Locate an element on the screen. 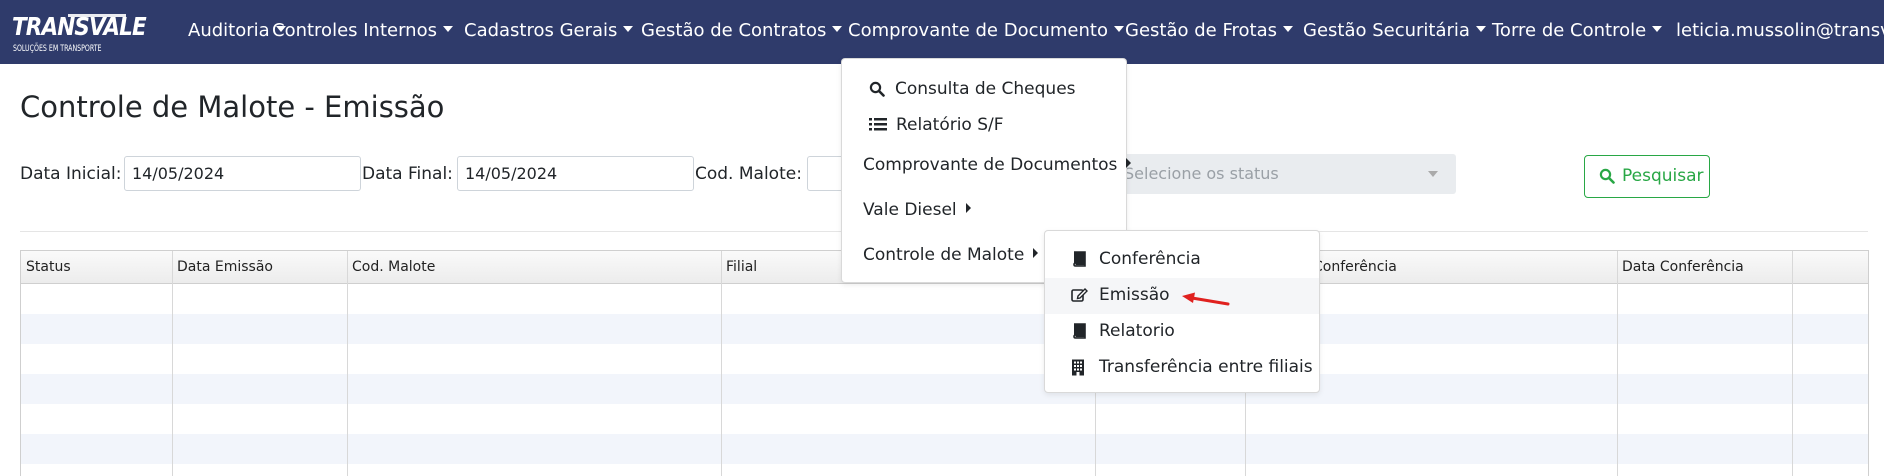 Image resolution: width=1884 pixels, height=476 pixels. submenu-item-transferencia: Transferência entre filiais is located at coordinates (1182, 368).